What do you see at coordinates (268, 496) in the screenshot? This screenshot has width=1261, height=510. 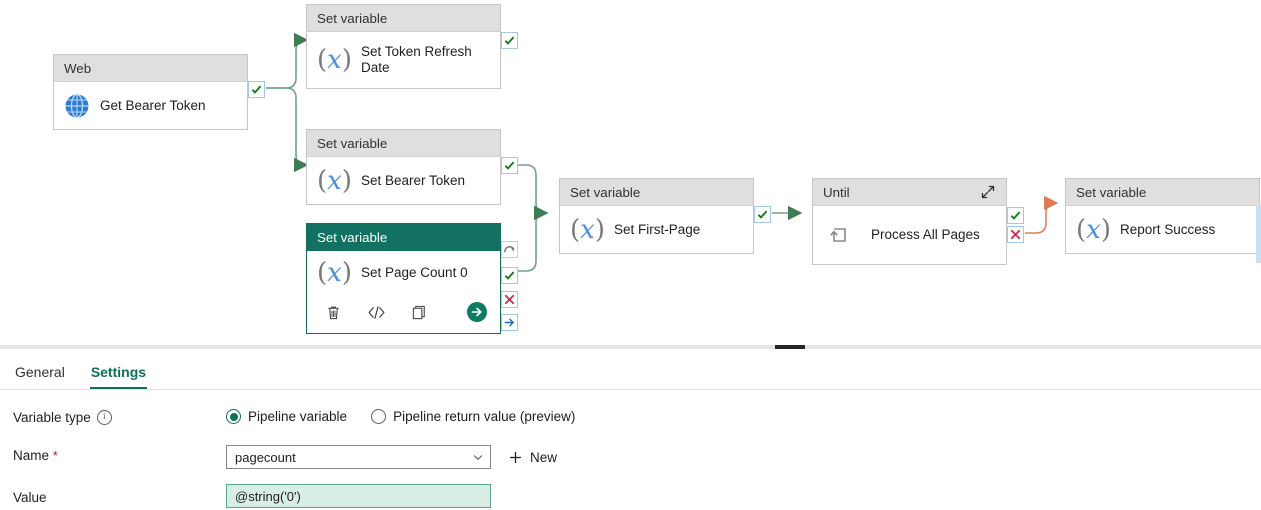 I see `value-expression-text: @string('0')` at bounding box center [268, 496].